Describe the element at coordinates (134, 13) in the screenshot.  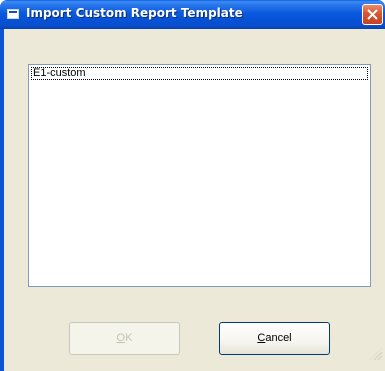
I see `window-title: Import Custom Report Template` at that location.